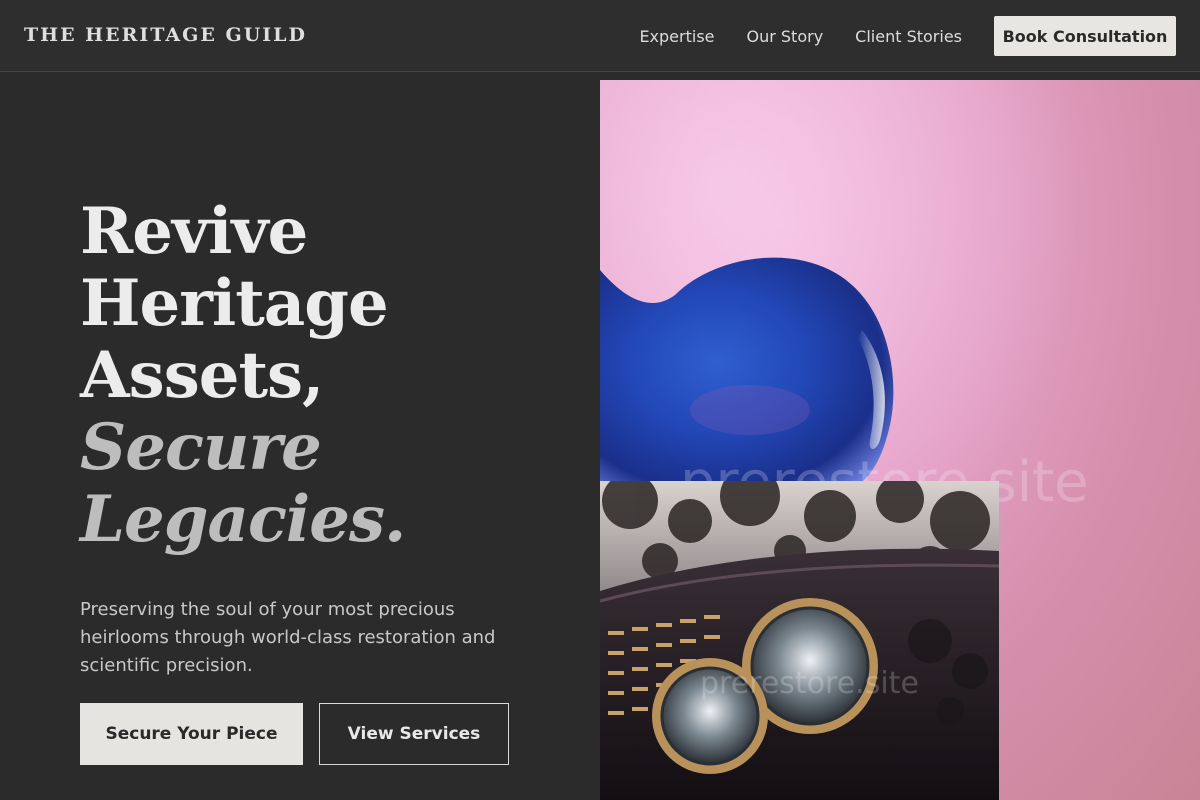  Describe the element at coordinates (165, 35) in the screenshot. I see `brand-logo-text: THE HERITAGE GUILD` at that location.